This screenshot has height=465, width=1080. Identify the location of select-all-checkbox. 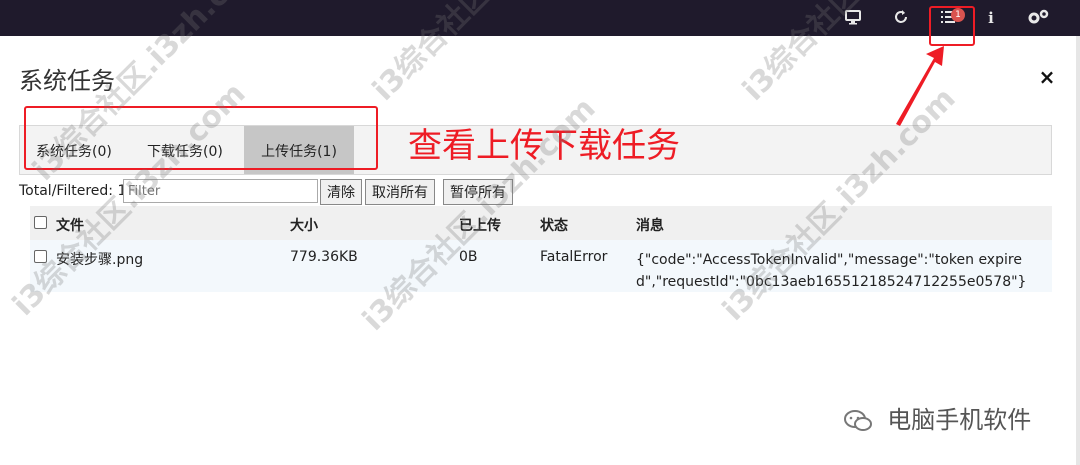
(40, 222).